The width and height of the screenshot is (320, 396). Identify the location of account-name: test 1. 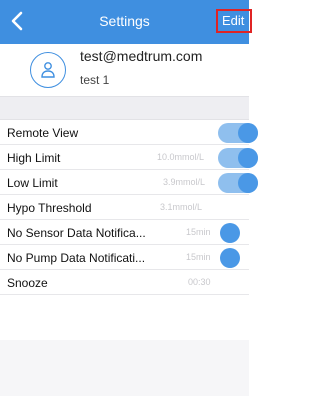
(95, 80).